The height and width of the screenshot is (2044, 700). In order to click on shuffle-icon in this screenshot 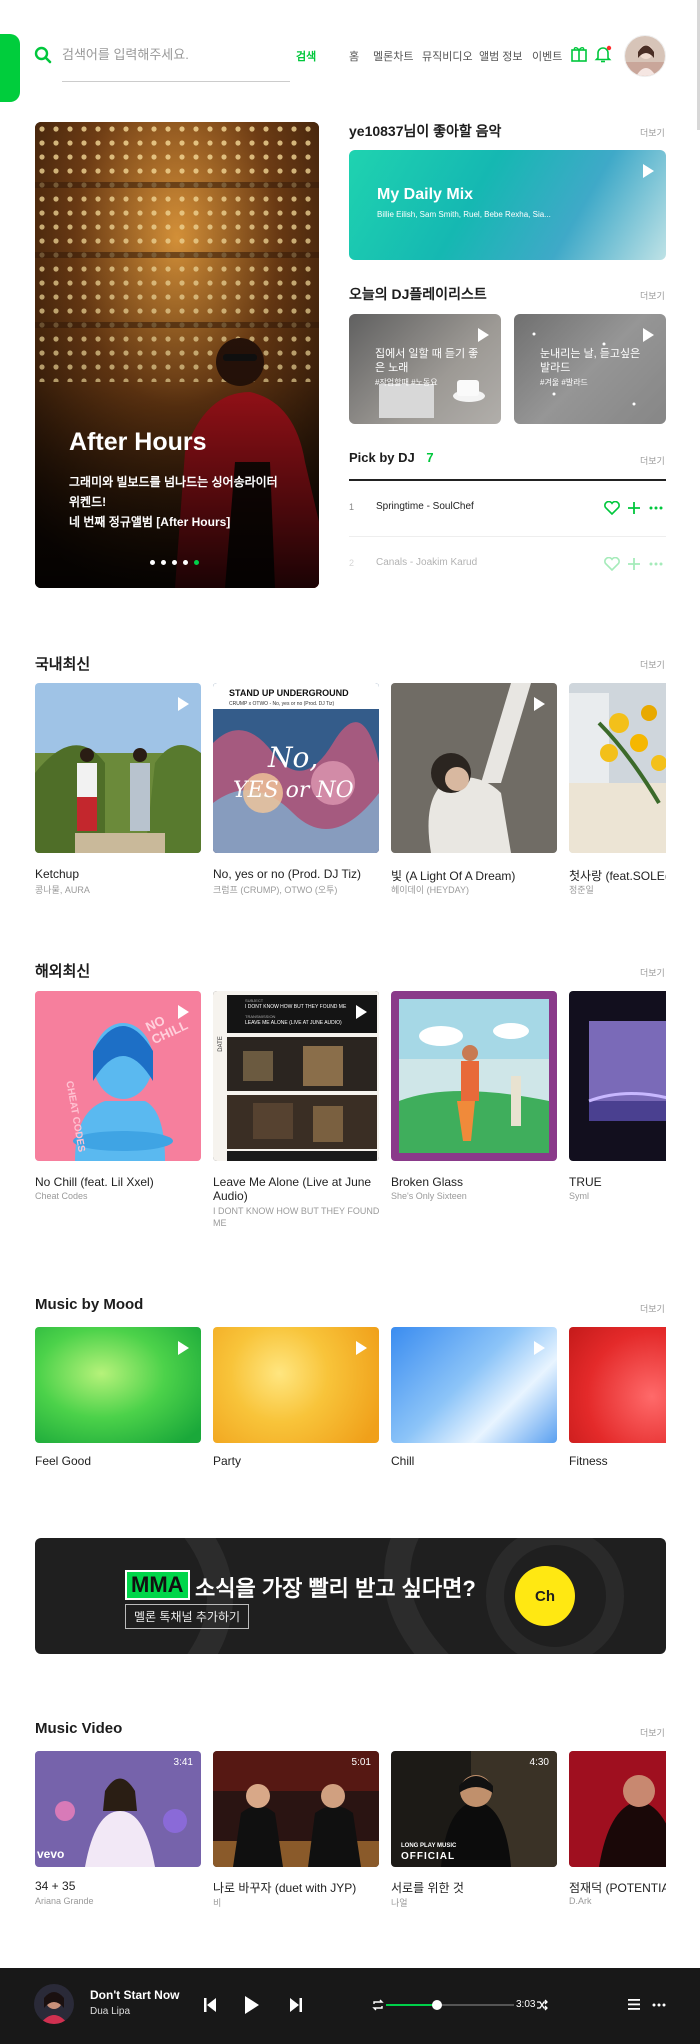, I will do `click(542, 2005)`.